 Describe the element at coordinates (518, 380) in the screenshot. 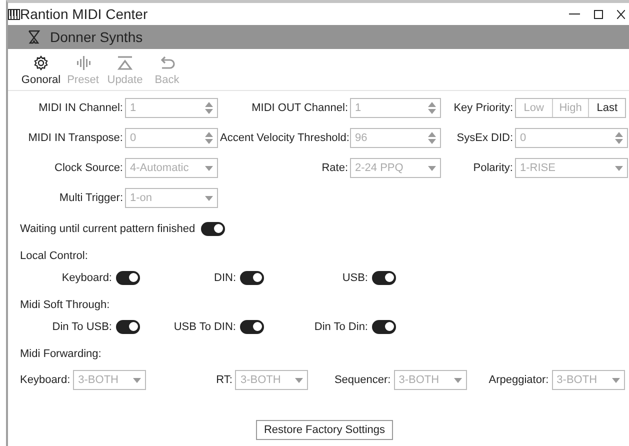

I see `field-label: Arpeggiator:` at that location.